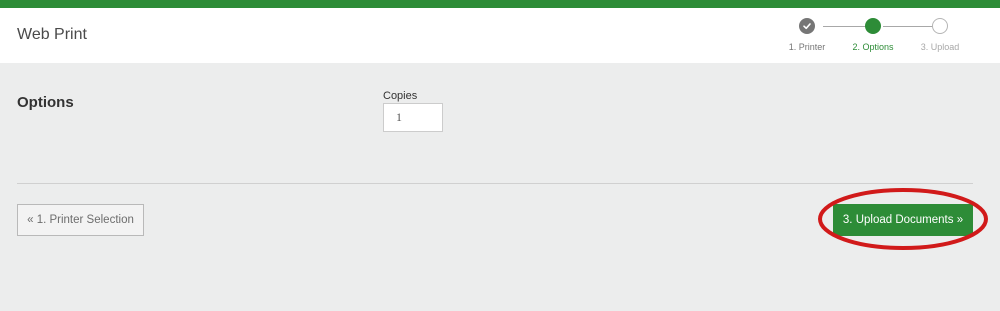  I want to click on active-step-icon, so click(873, 26).